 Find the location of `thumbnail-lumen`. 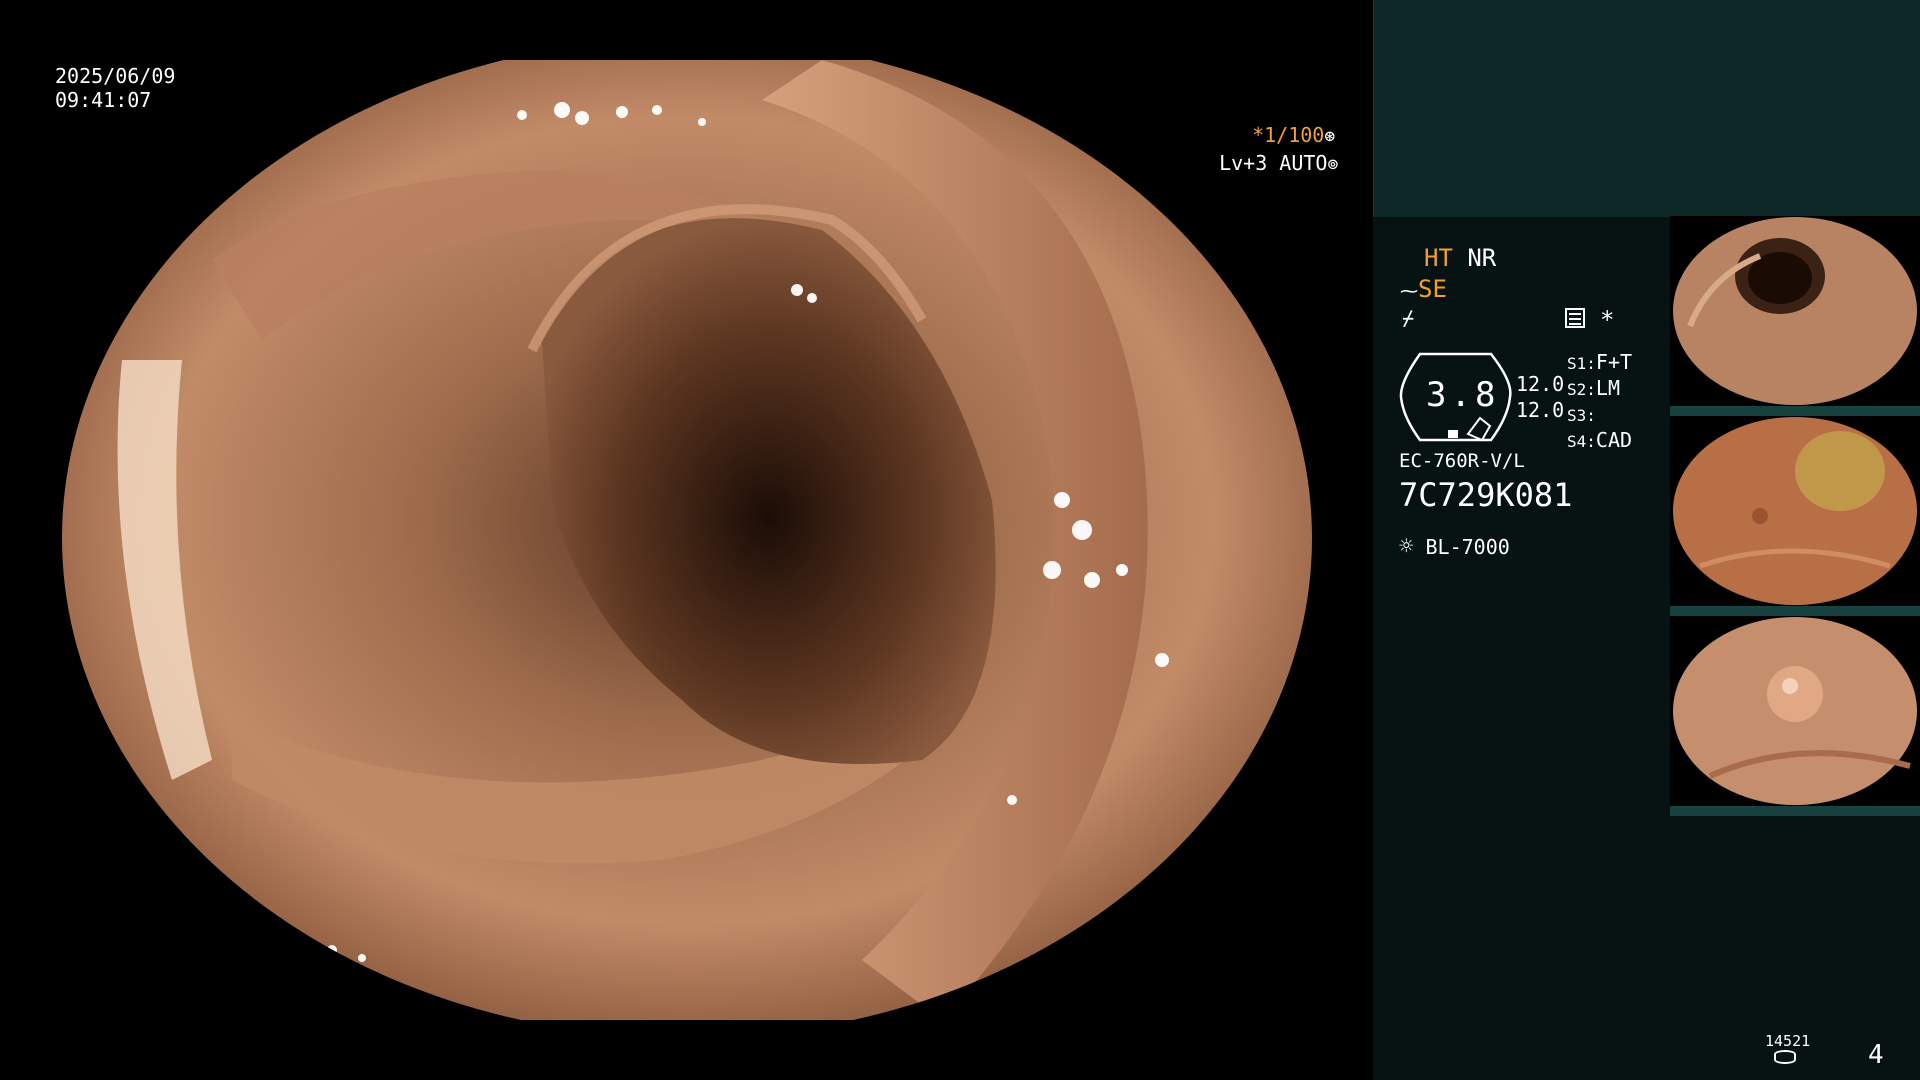

thumbnail-lumen is located at coordinates (1795, 311).